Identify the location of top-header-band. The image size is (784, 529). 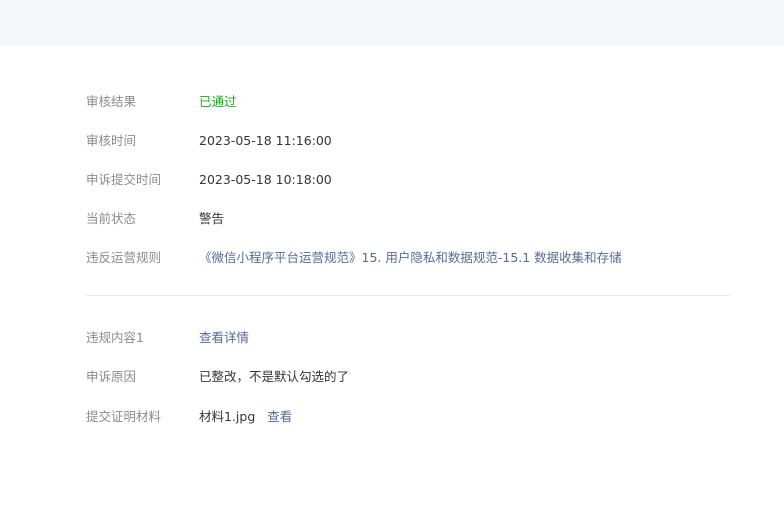
(392, 23).